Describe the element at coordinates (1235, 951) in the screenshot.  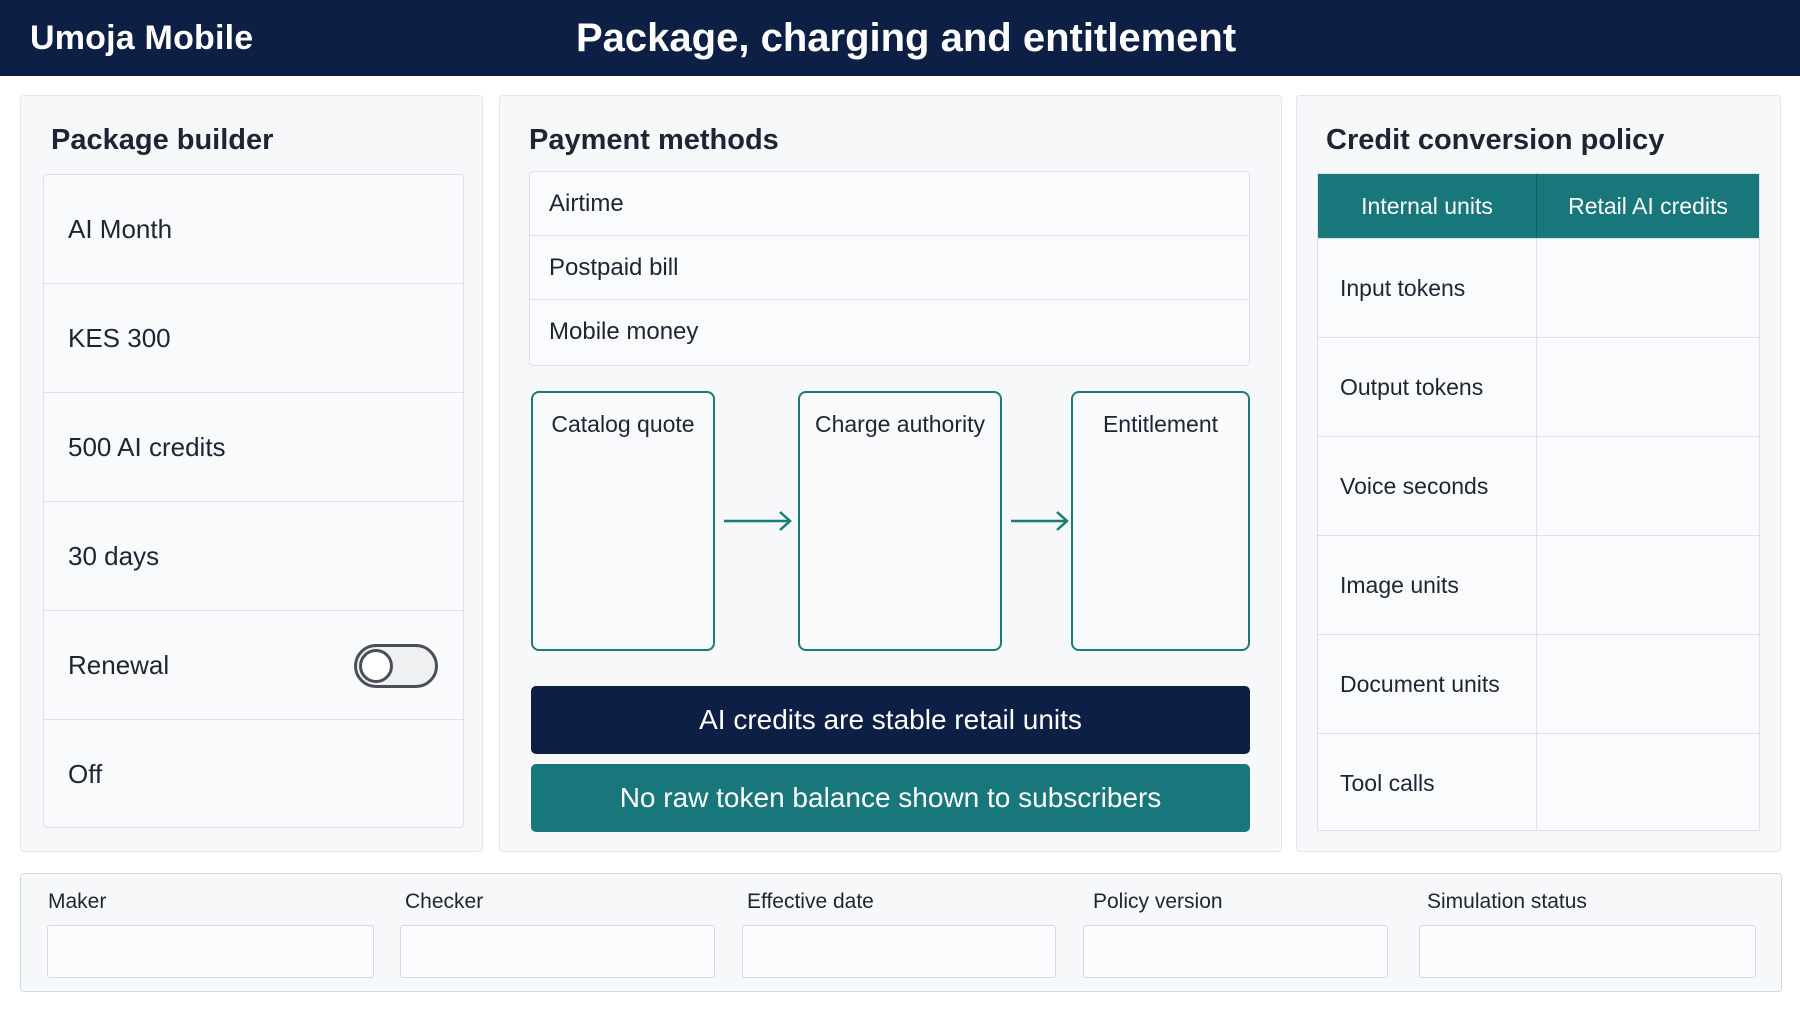
I see `policy-version-input` at that location.